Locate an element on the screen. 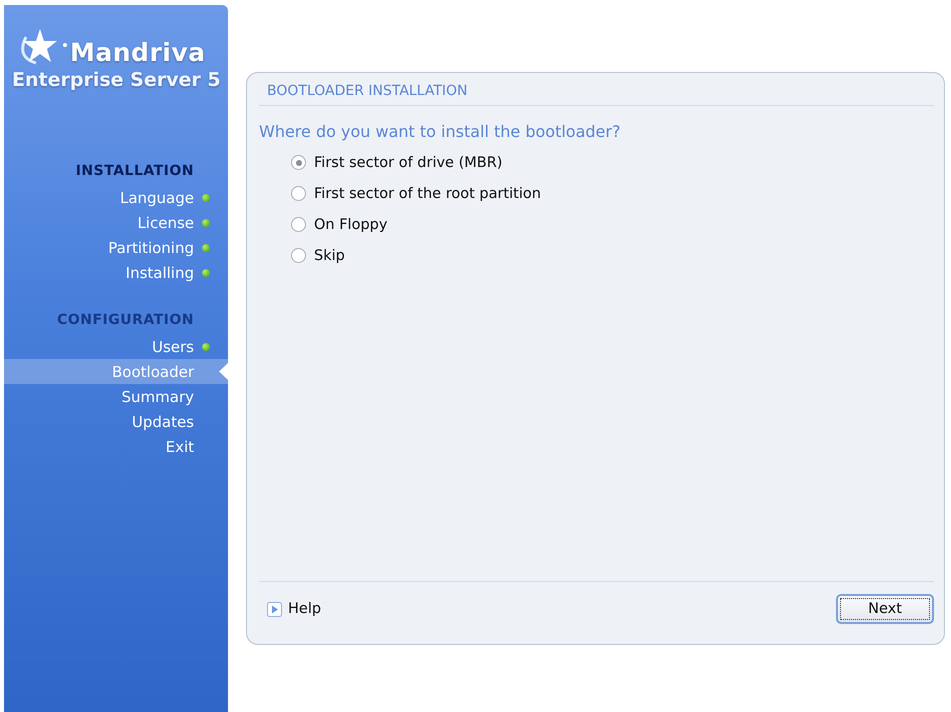 Image resolution: width=951 pixels, height=712 pixels. help-button: Help is located at coordinates (294, 609).